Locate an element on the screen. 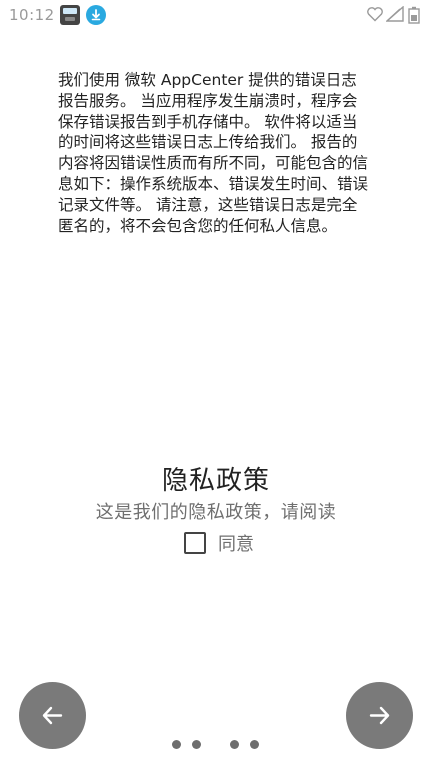 The image size is (432, 768). arrow-left-icon is located at coordinates (52, 715).